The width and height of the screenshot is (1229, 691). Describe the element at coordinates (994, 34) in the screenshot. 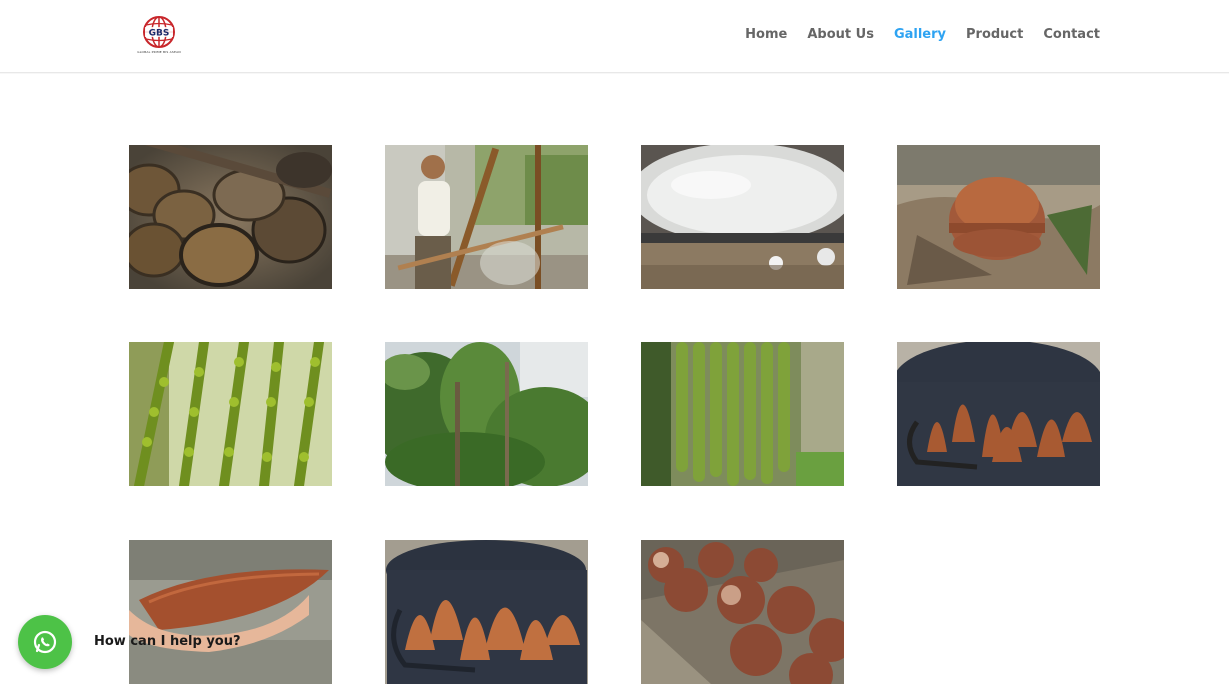

I see `nav-product: Product` at that location.